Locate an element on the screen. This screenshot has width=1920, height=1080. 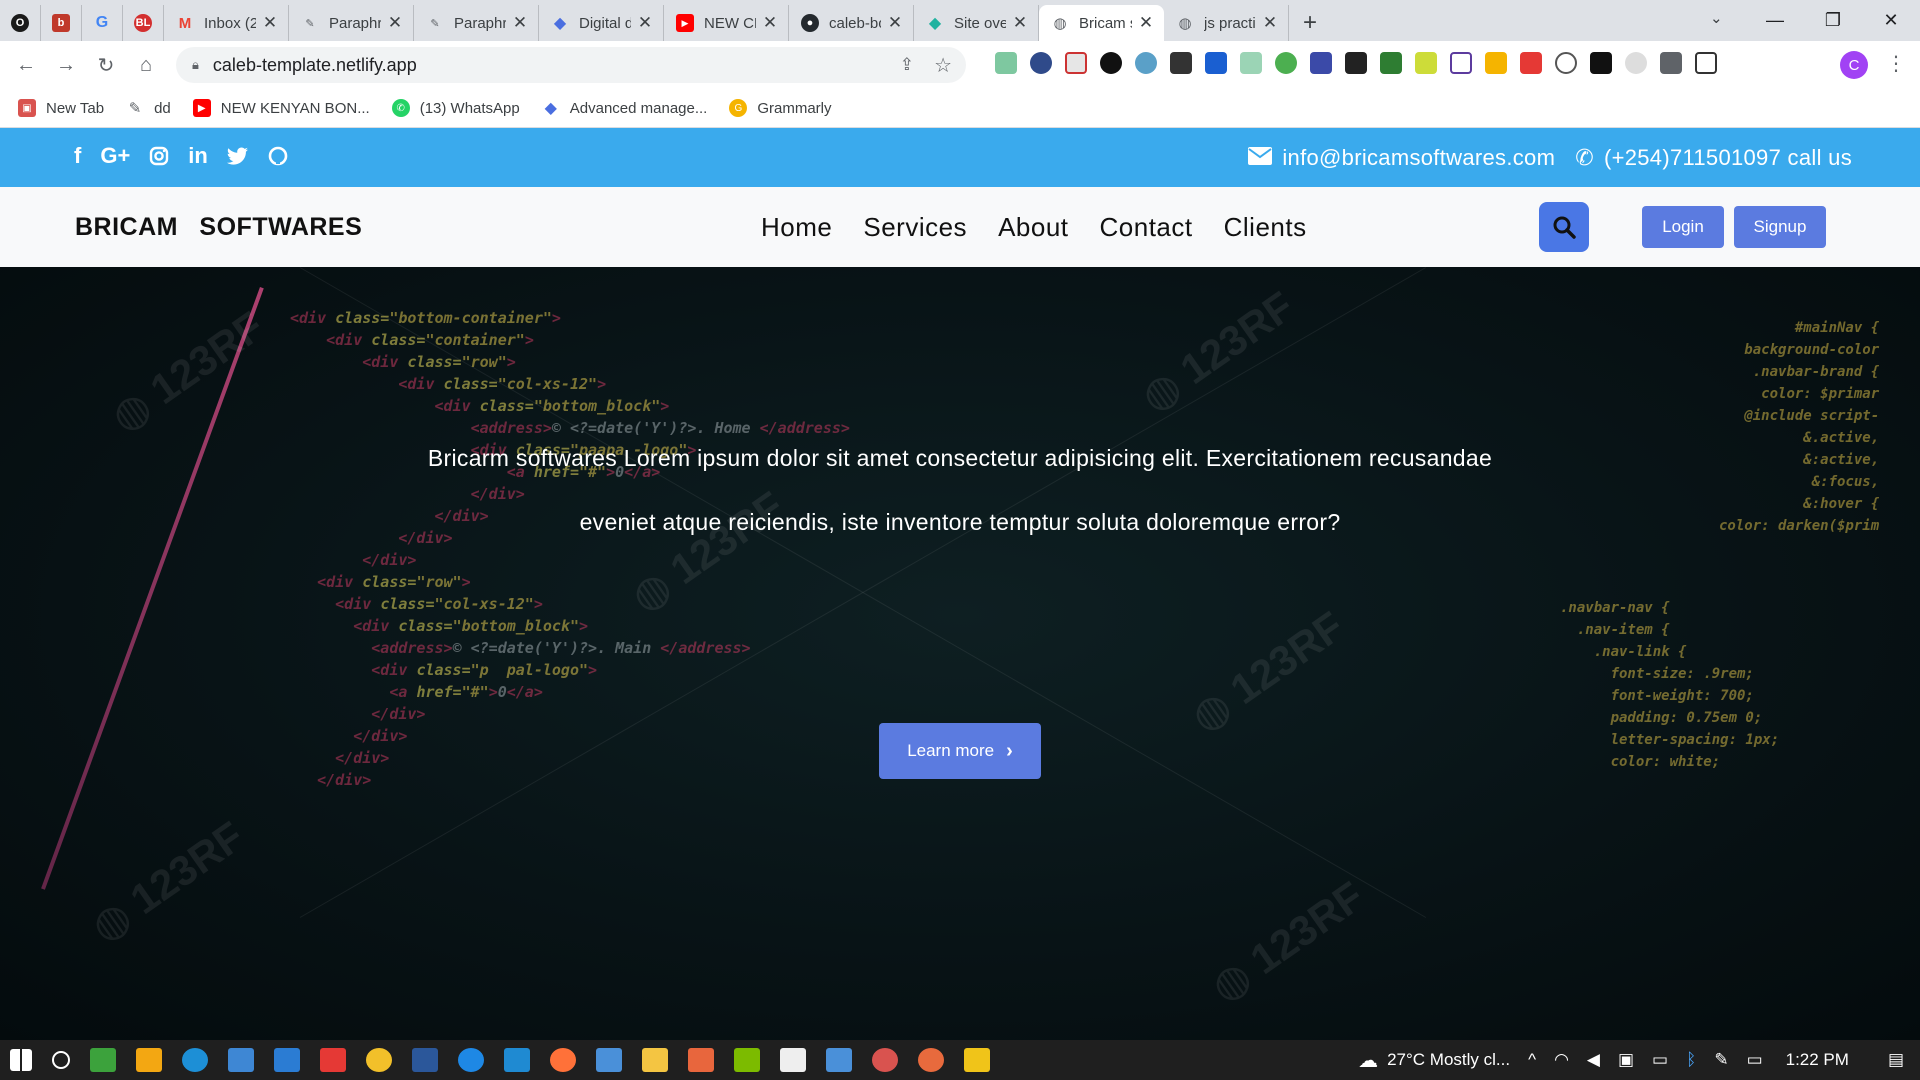
tab-pinned-bookmark: b is located at coordinates (61, 23).